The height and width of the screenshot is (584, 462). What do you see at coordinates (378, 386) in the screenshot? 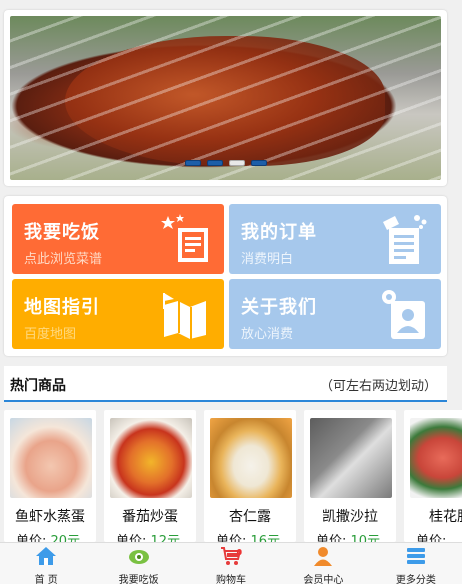
I see `swipe-hint: （可左右两边划动）` at bounding box center [378, 386].